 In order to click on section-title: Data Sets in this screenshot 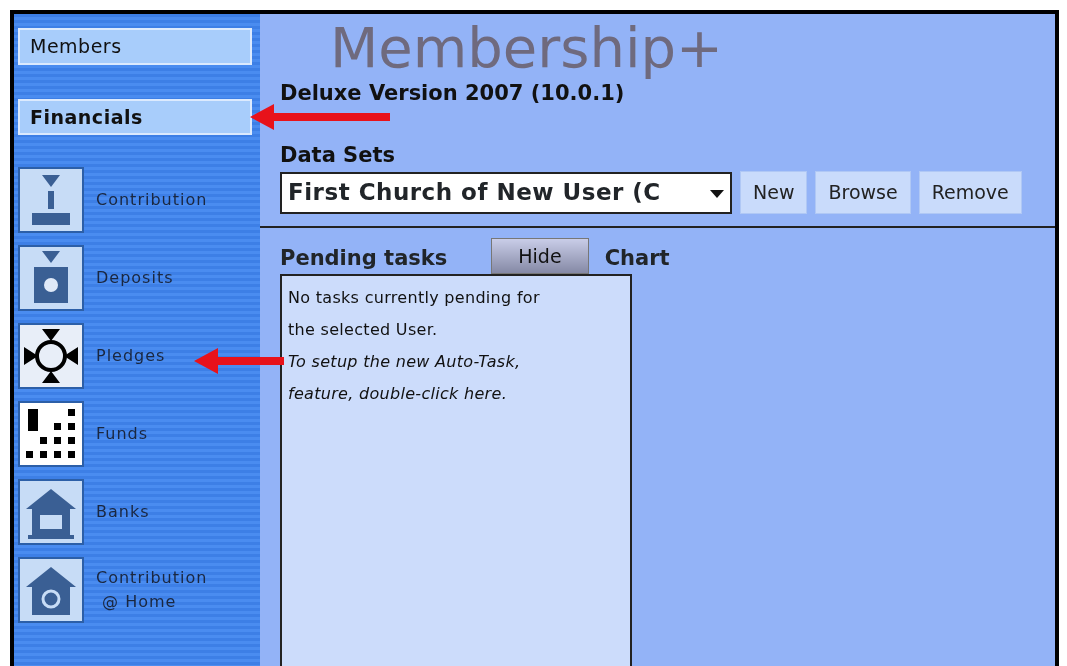, I will do `click(338, 155)`.